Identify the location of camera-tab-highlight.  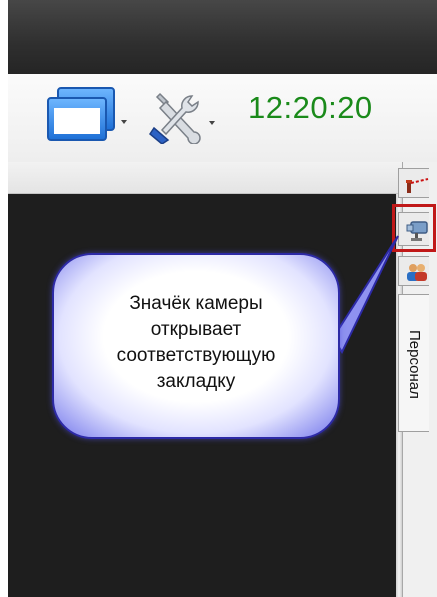
(414, 228).